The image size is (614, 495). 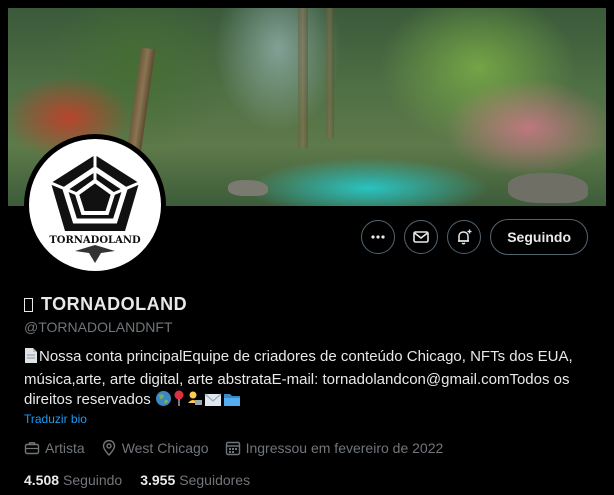 What do you see at coordinates (93, 480) in the screenshot?
I see `following-label: Seguindo` at bounding box center [93, 480].